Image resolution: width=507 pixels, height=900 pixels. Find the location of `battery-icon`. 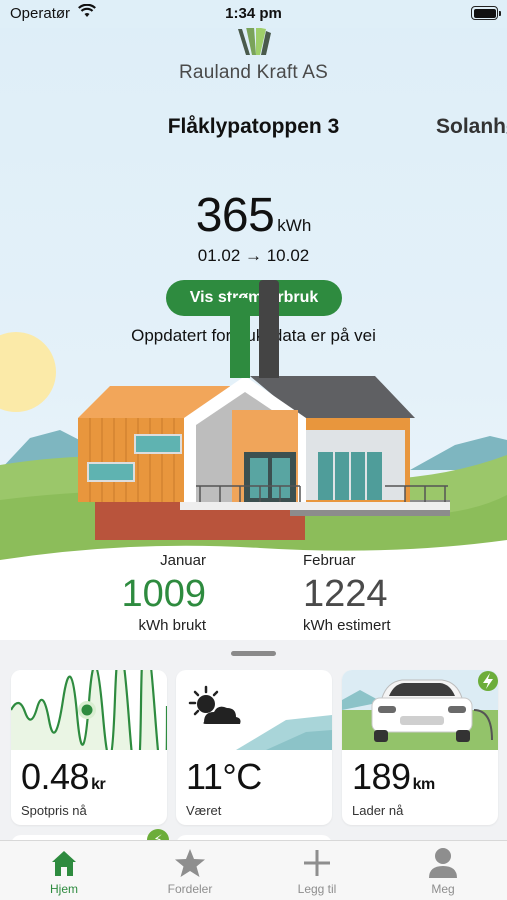

battery-icon is located at coordinates (486, 13).